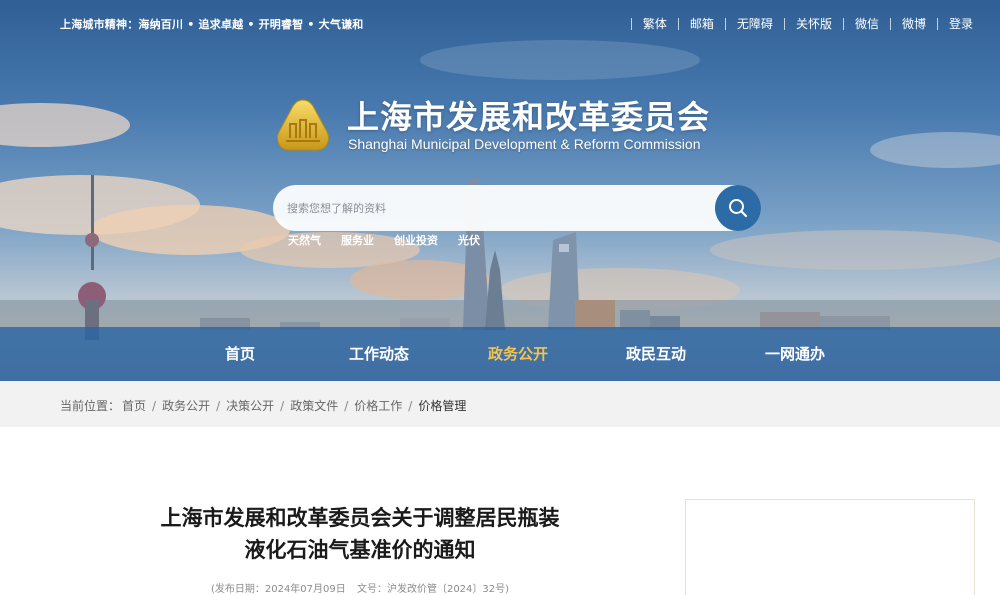  I want to click on nav-government-affairs: 政务公开, so click(518, 354).